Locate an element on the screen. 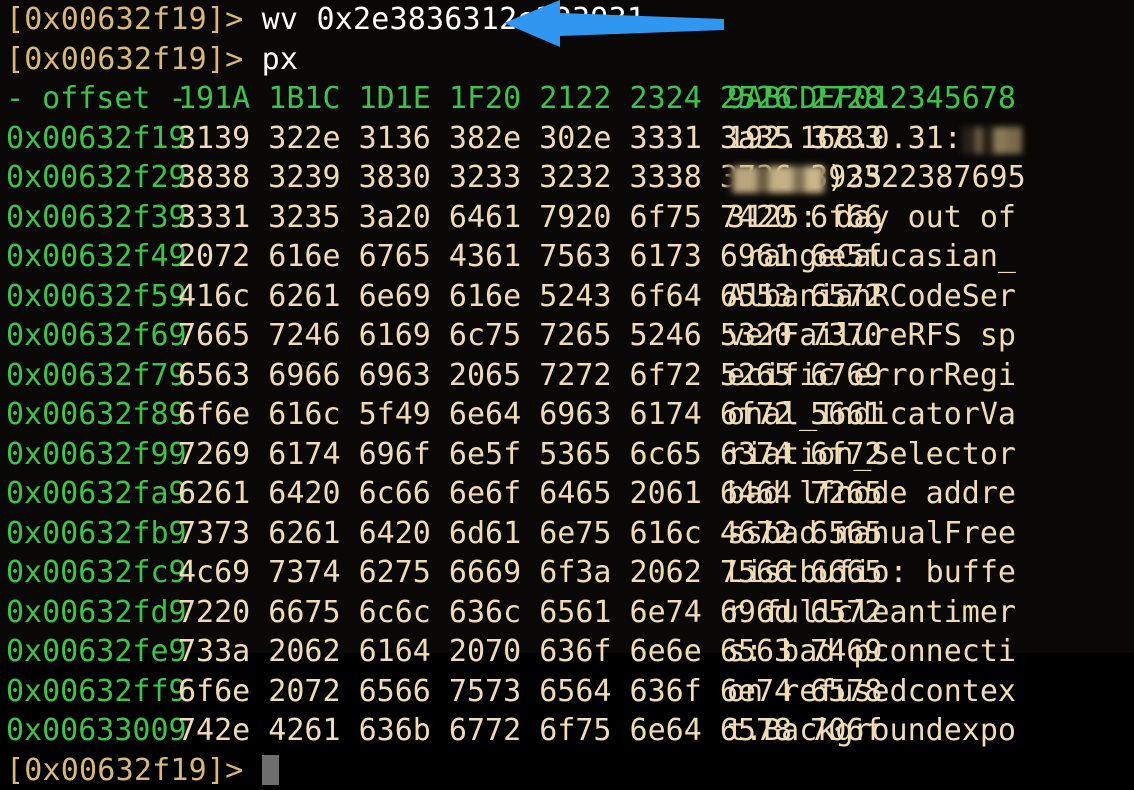  hexdump-offset: 0x00632f69 is located at coordinates (89, 336).